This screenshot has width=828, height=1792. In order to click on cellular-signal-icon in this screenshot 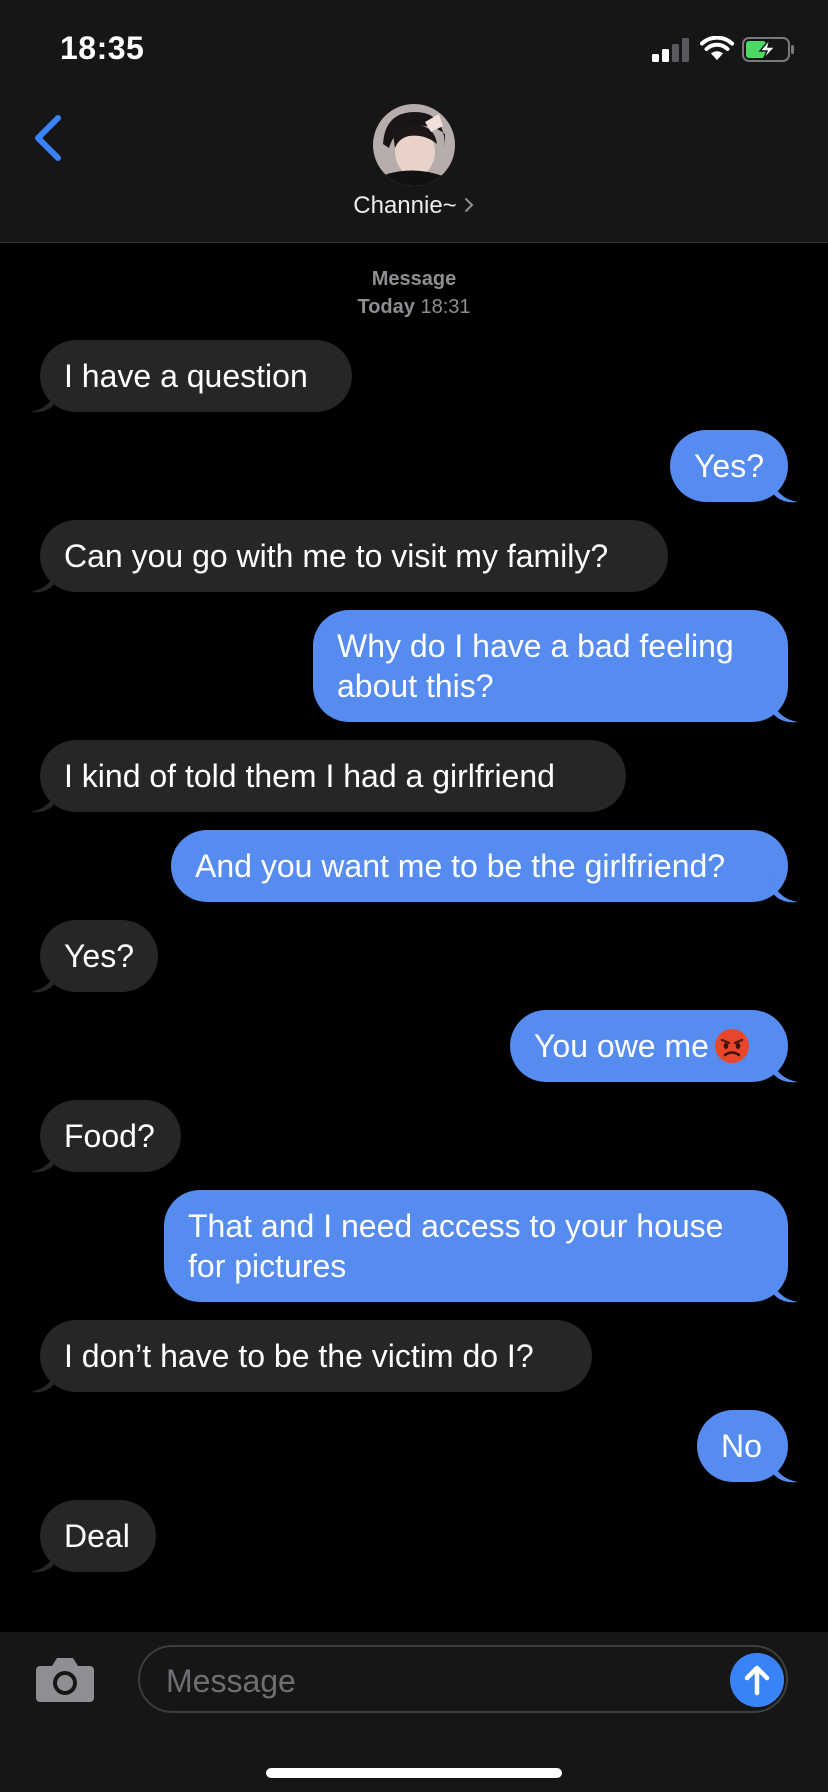, I will do `click(670, 50)`.